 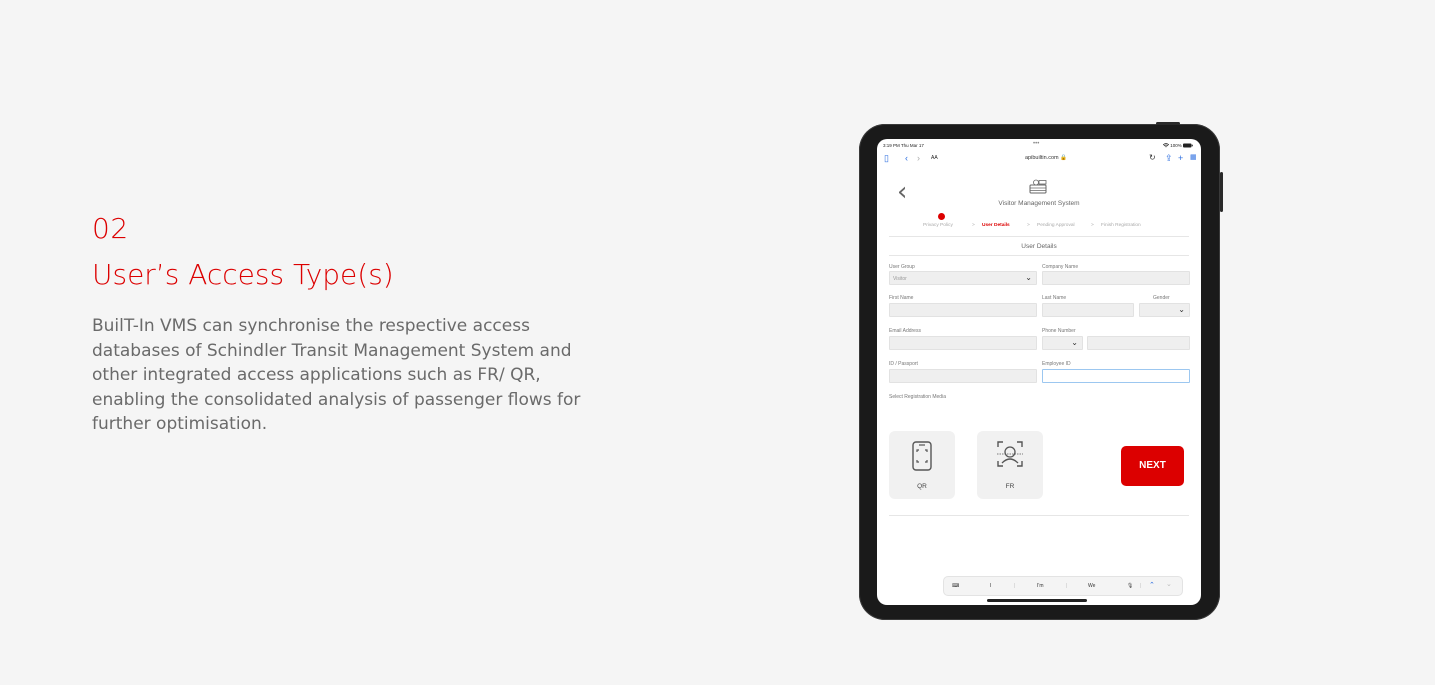 What do you see at coordinates (903, 364) in the screenshot?
I see `id-passport-label: ID / Passport` at bounding box center [903, 364].